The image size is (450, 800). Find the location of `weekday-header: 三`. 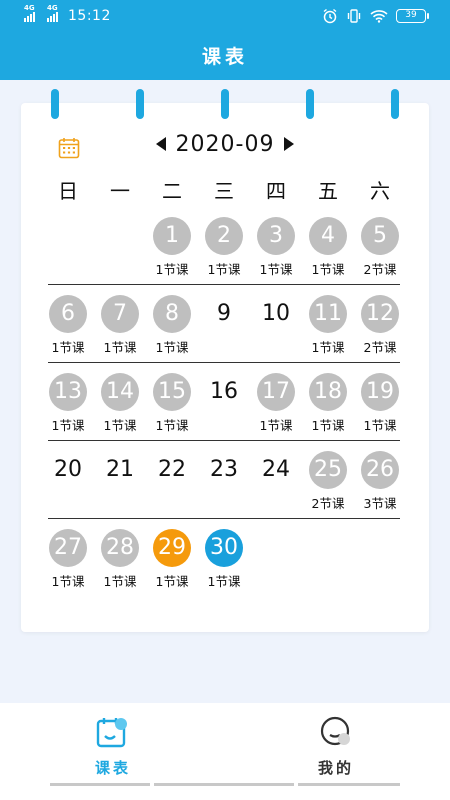

weekday-header: 三 is located at coordinates (224, 191).